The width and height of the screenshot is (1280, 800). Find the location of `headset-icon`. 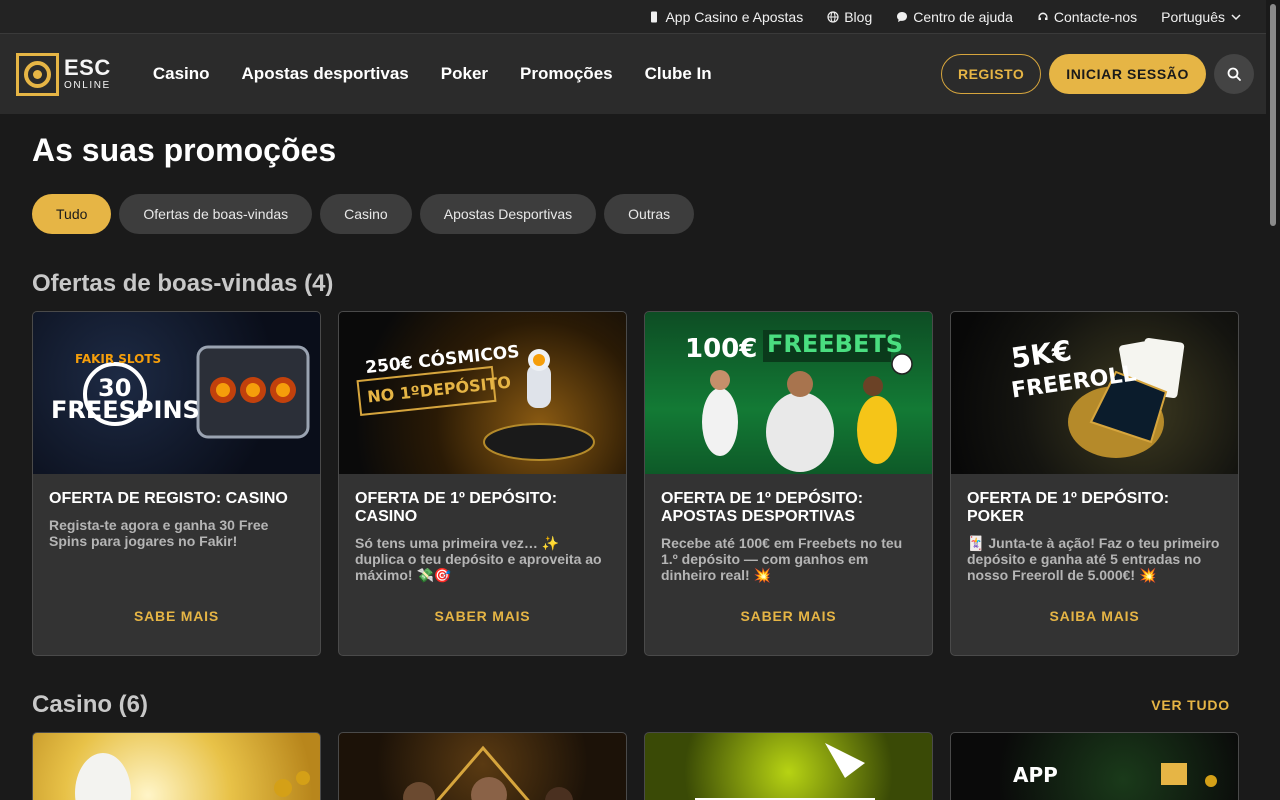

headset-icon is located at coordinates (1043, 16).